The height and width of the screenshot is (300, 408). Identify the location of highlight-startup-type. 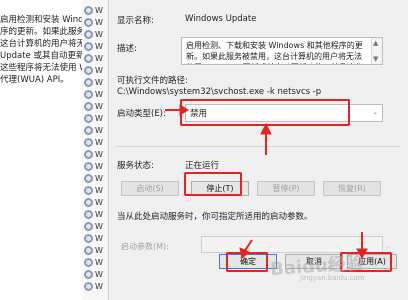
(265, 112).